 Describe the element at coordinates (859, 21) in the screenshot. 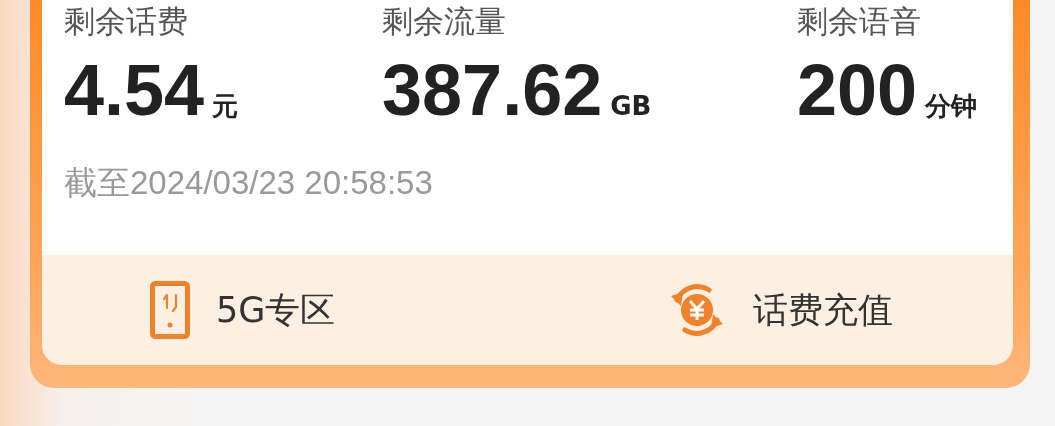

I see `balance-label: 剩余语音` at that location.